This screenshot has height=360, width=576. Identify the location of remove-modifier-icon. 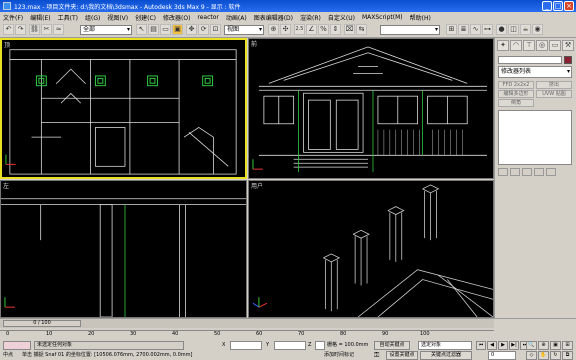
(539, 172).